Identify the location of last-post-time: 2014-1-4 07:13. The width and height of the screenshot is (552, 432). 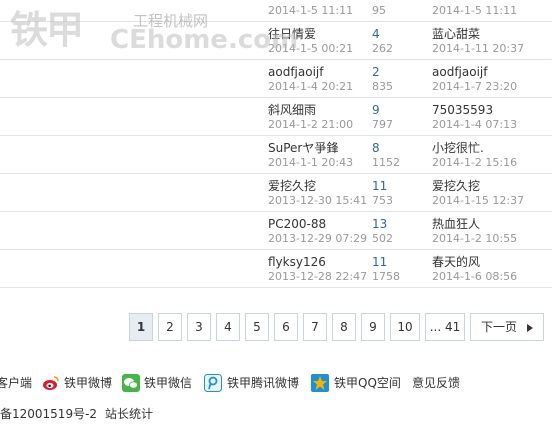
(474, 124).